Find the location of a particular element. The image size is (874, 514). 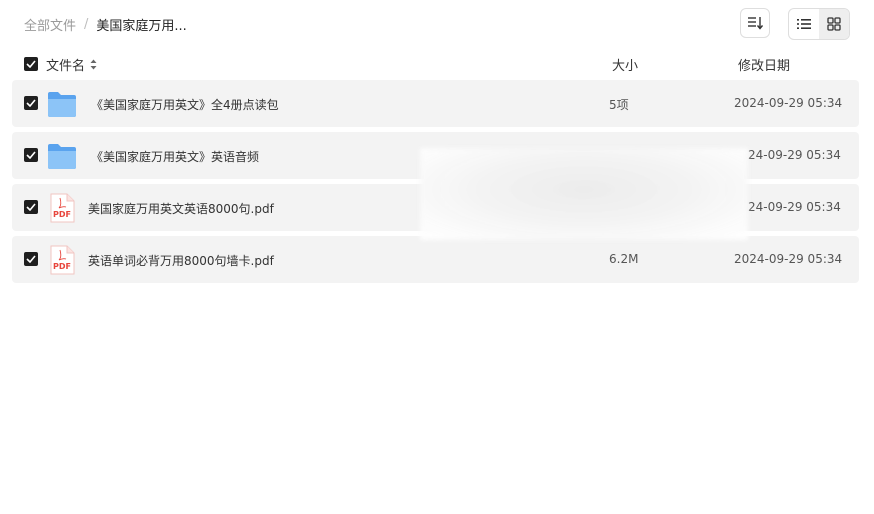

sort-button is located at coordinates (755, 23).